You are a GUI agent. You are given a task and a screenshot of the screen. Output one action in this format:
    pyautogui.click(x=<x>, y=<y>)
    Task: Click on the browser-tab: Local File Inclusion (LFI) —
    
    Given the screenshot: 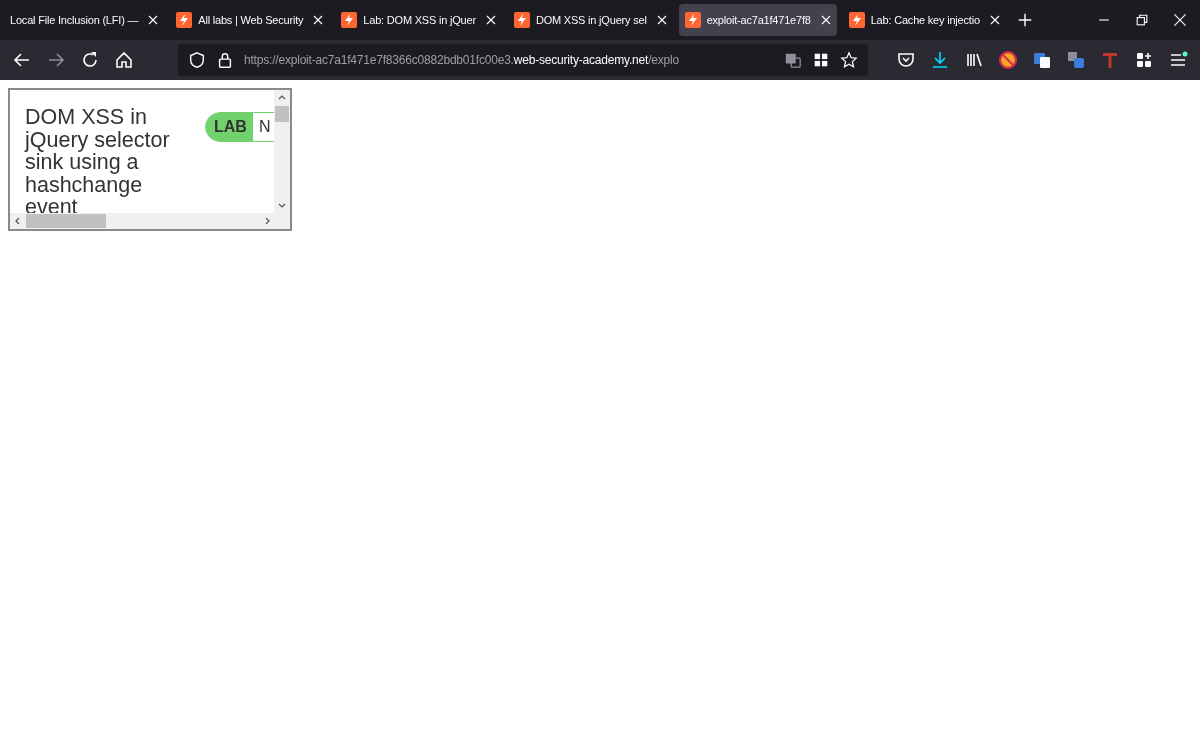 What is the action you would take?
    pyautogui.click(x=84, y=20)
    